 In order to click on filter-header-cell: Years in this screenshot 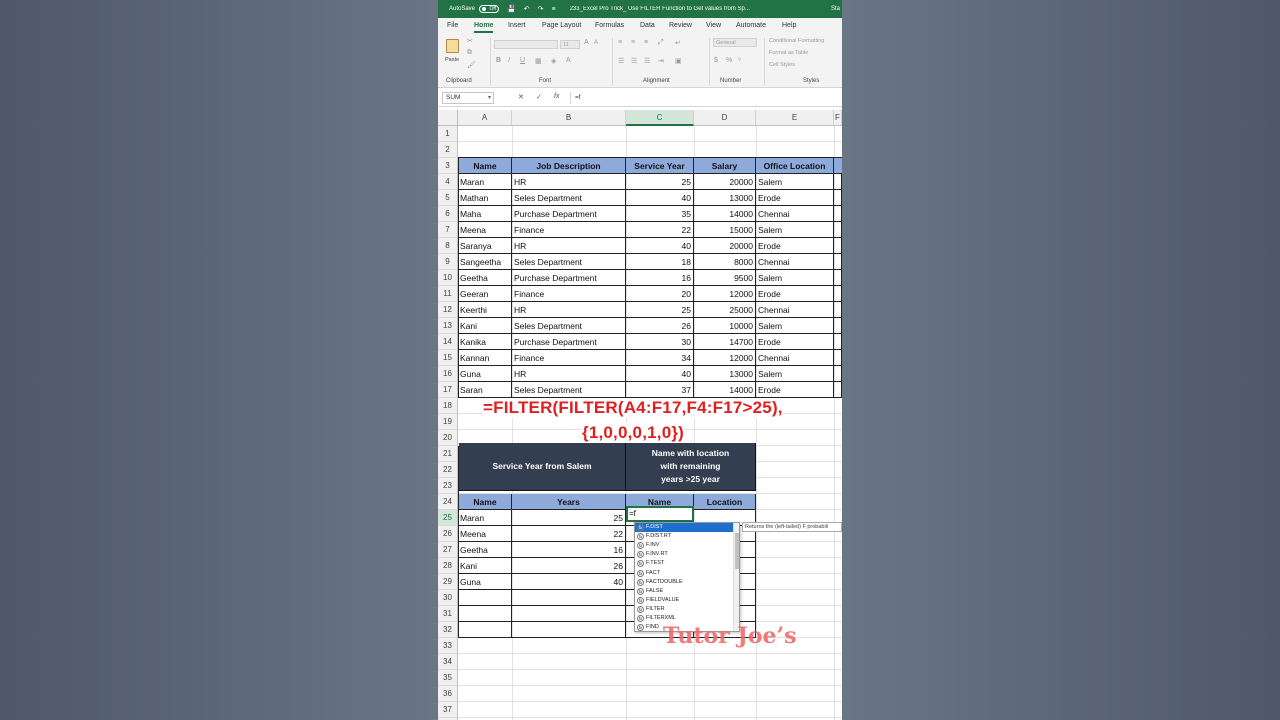, I will do `click(569, 502)`.